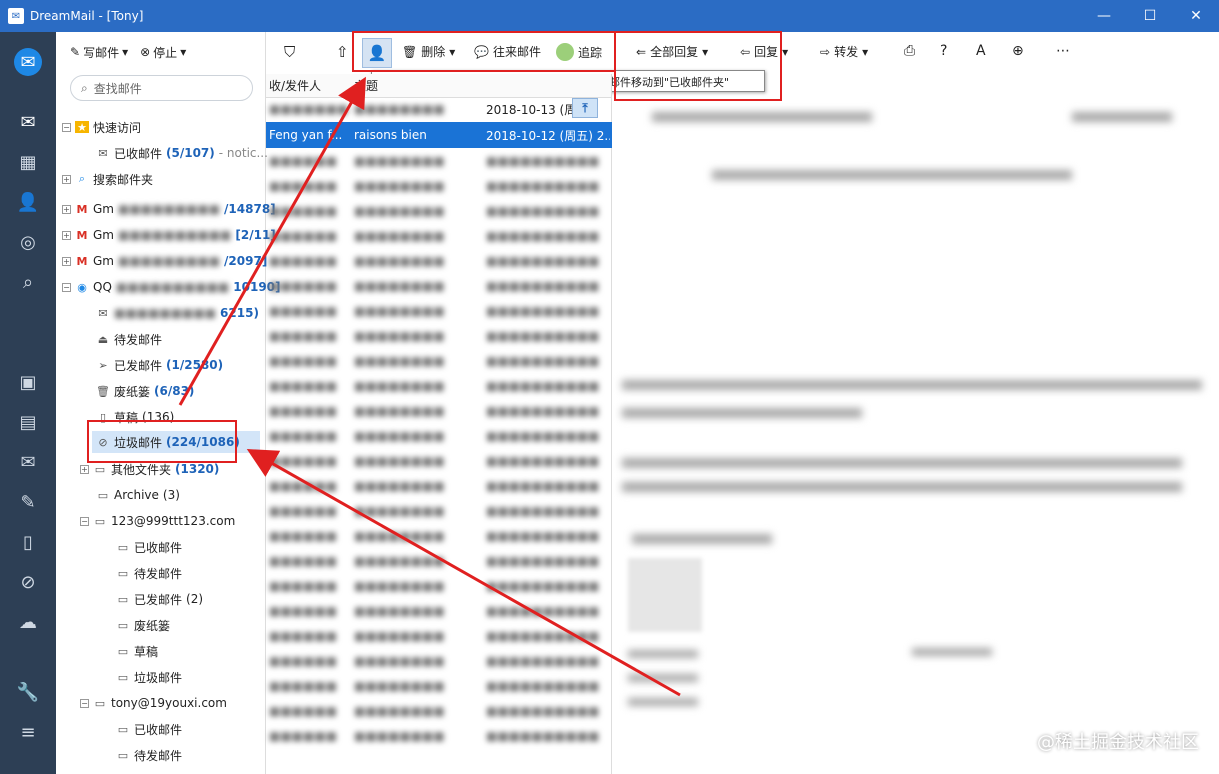 The image size is (1219, 774). What do you see at coordinates (463, 573) in the screenshot?
I see `arrow-to-spam` at bounding box center [463, 573].